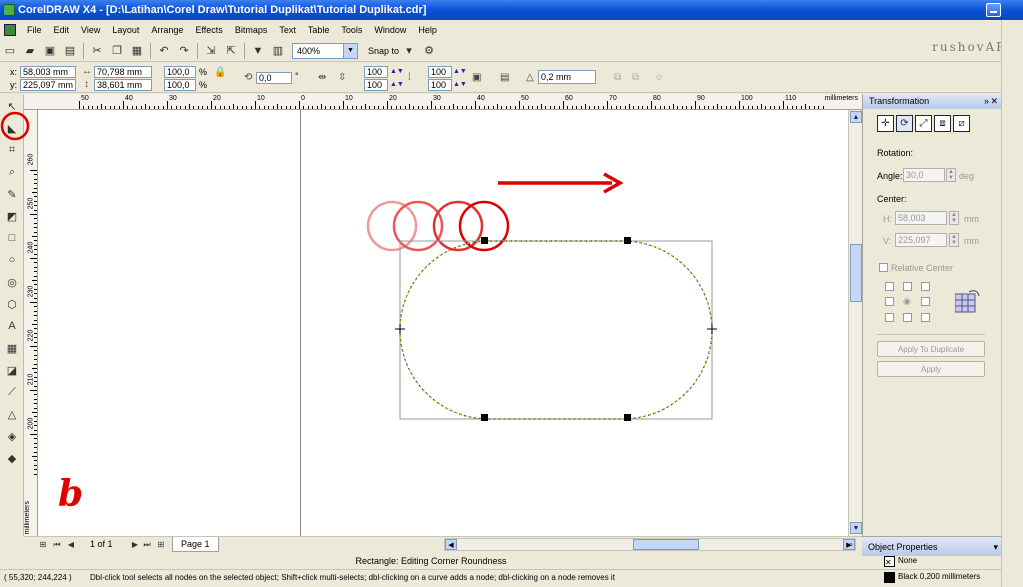 The width and height of the screenshot is (1023, 587). Describe the element at coordinates (504, 78) in the screenshot. I see `wrap-text-icon: ▤` at that location.